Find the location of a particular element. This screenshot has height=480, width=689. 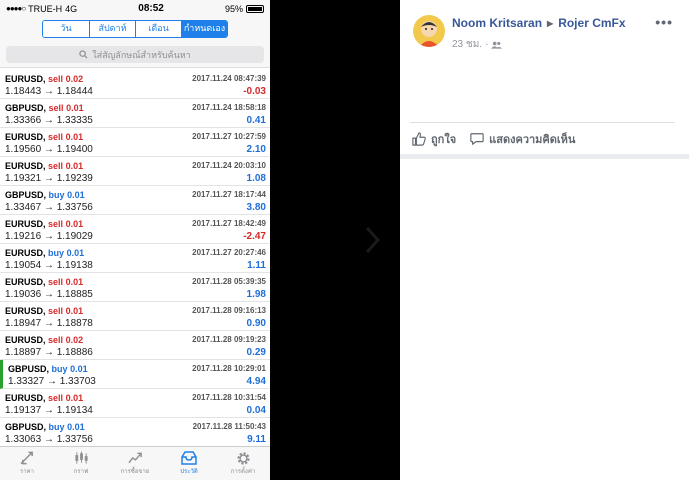

comment-button: แสดงความคิดเห็น is located at coordinates (522, 139).